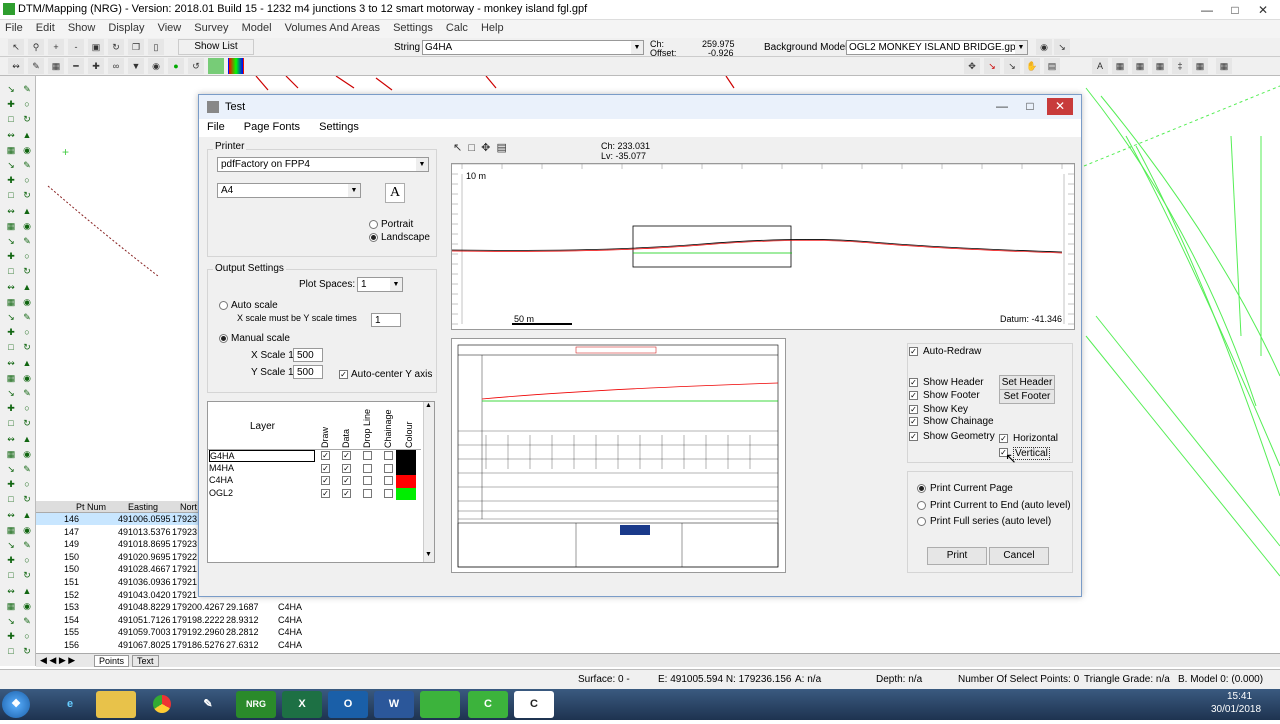 The width and height of the screenshot is (1280, 724). Describe the element at coordinates (373, 224) in the screenshot. I see `portrait-radio` at that location.